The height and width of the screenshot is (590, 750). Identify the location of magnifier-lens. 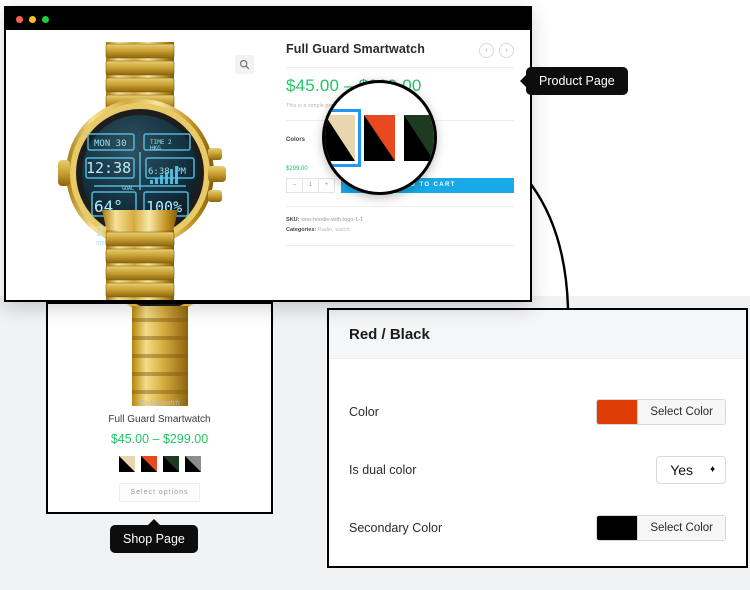
(379, 137).